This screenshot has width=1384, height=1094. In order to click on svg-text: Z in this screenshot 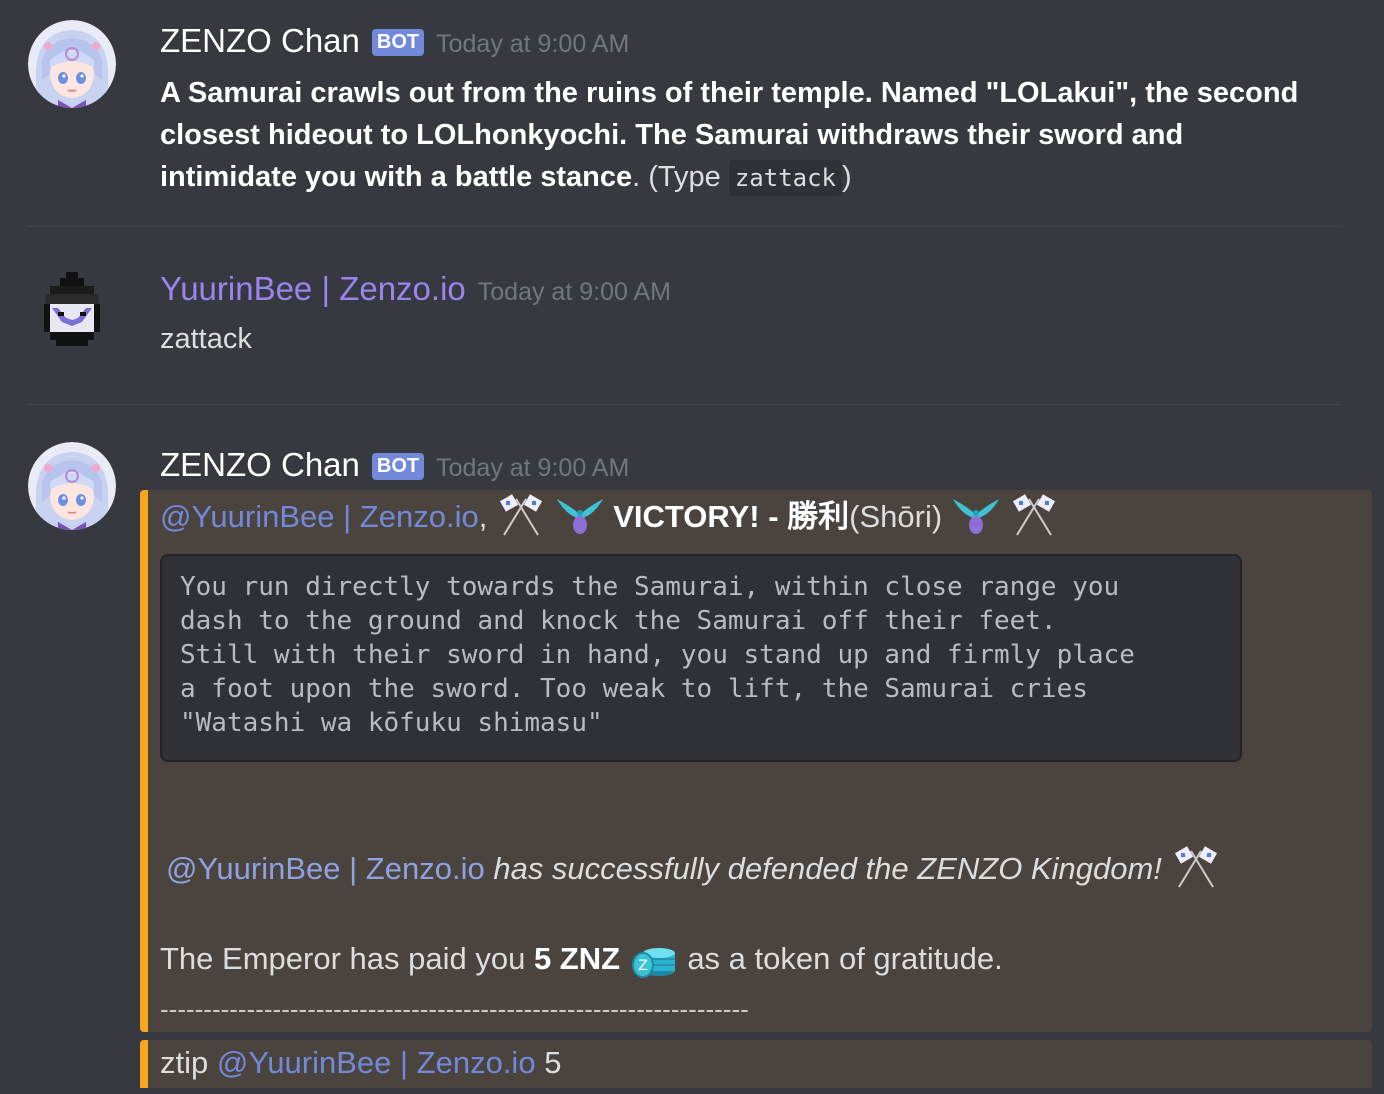, I will do `click(643, 966)`.